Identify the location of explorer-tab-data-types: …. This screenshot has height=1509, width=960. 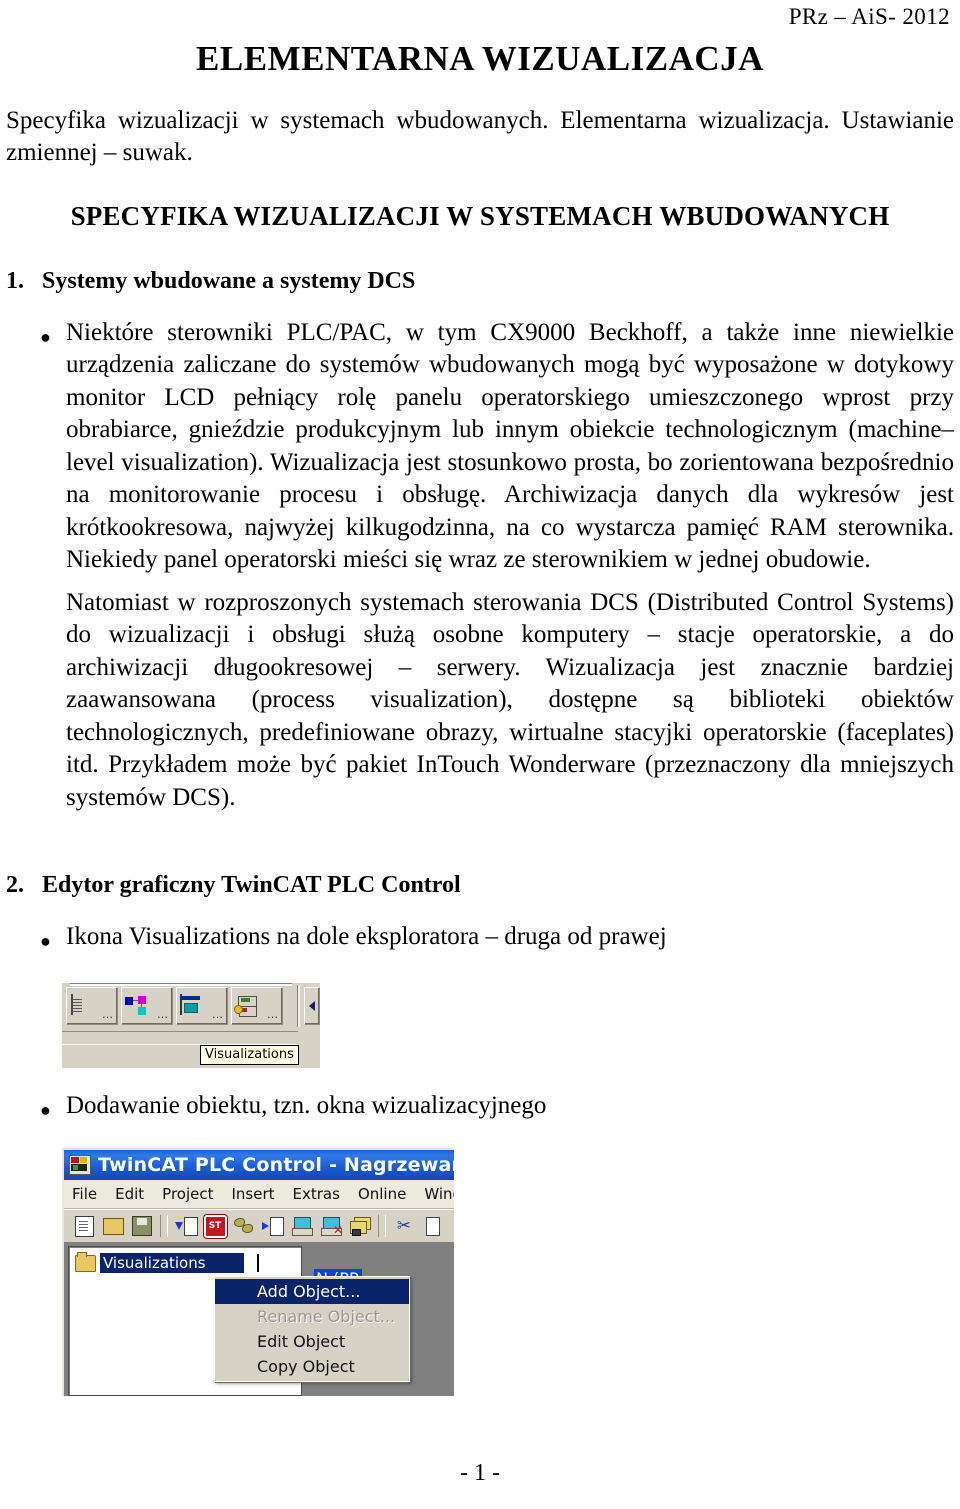
(147, 1005).